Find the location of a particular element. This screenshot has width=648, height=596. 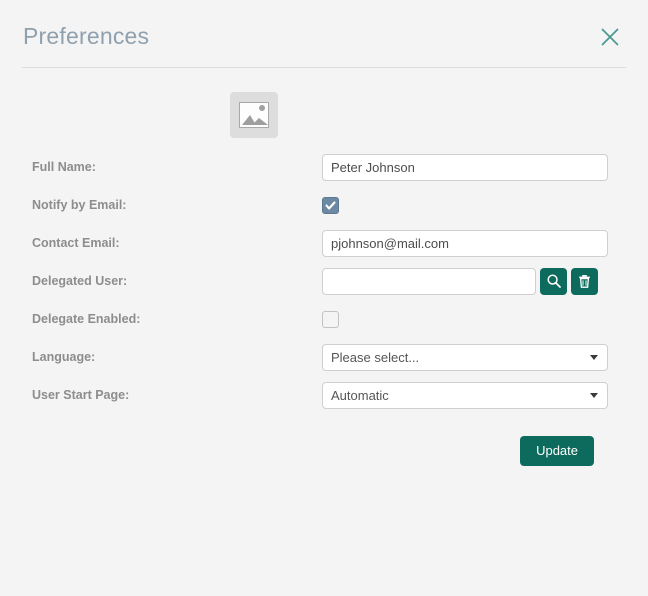

avatar is located at coordinates (254, 115).